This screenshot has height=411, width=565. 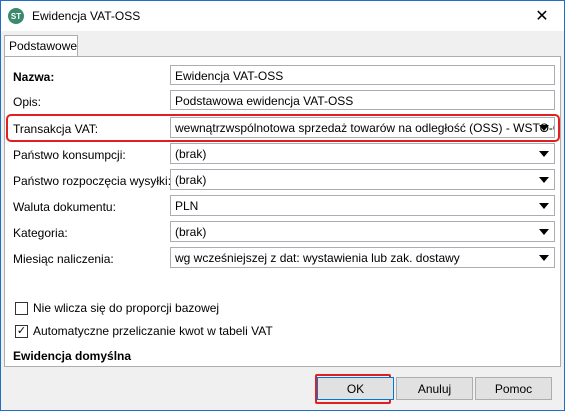 I want to click on tab-bar: Podstawowe, so click(x=282, y=44).